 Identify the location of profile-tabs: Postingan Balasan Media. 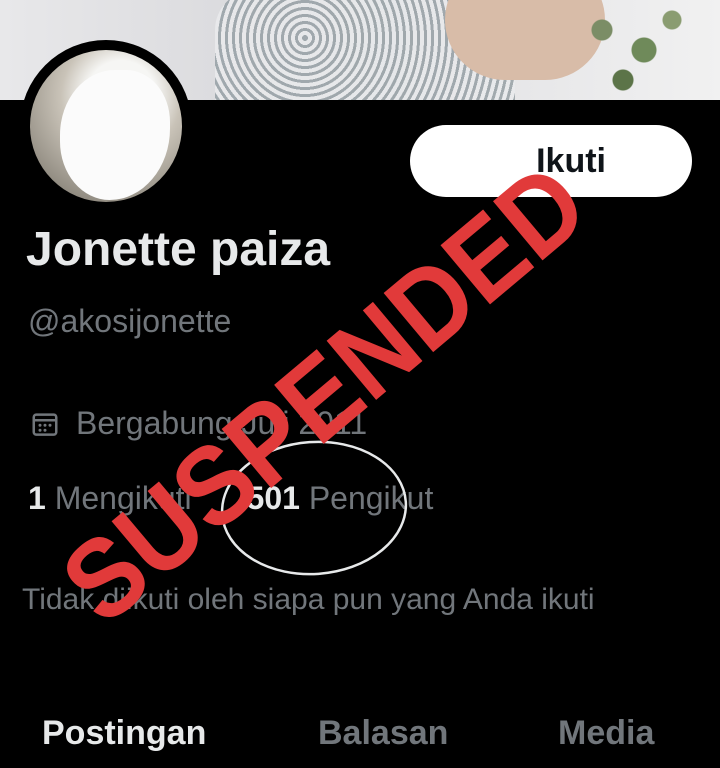
(360, 734).